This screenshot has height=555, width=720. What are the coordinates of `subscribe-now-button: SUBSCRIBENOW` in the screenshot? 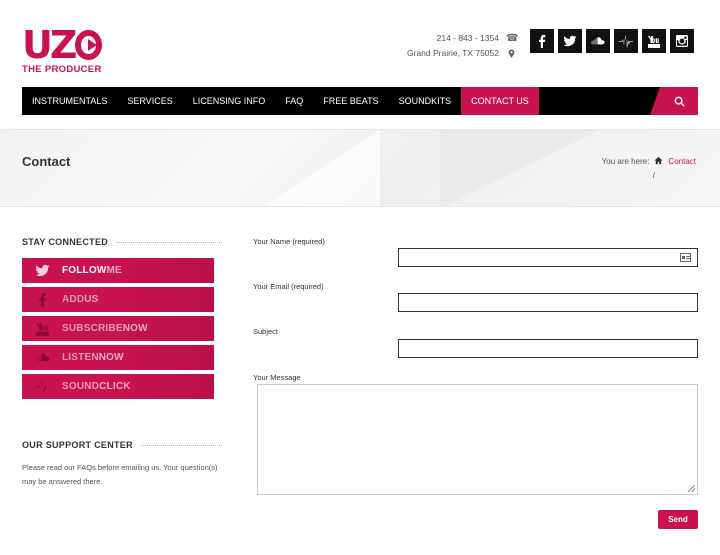 It's located at (118, 328).